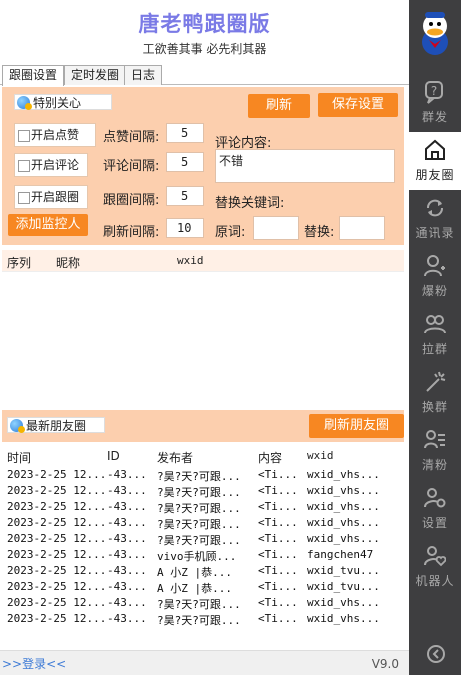  Describe the element at coordinates (51, 197) in the screenshot. I see `enable-follow-checkbox: 开启跟圈` at that location.